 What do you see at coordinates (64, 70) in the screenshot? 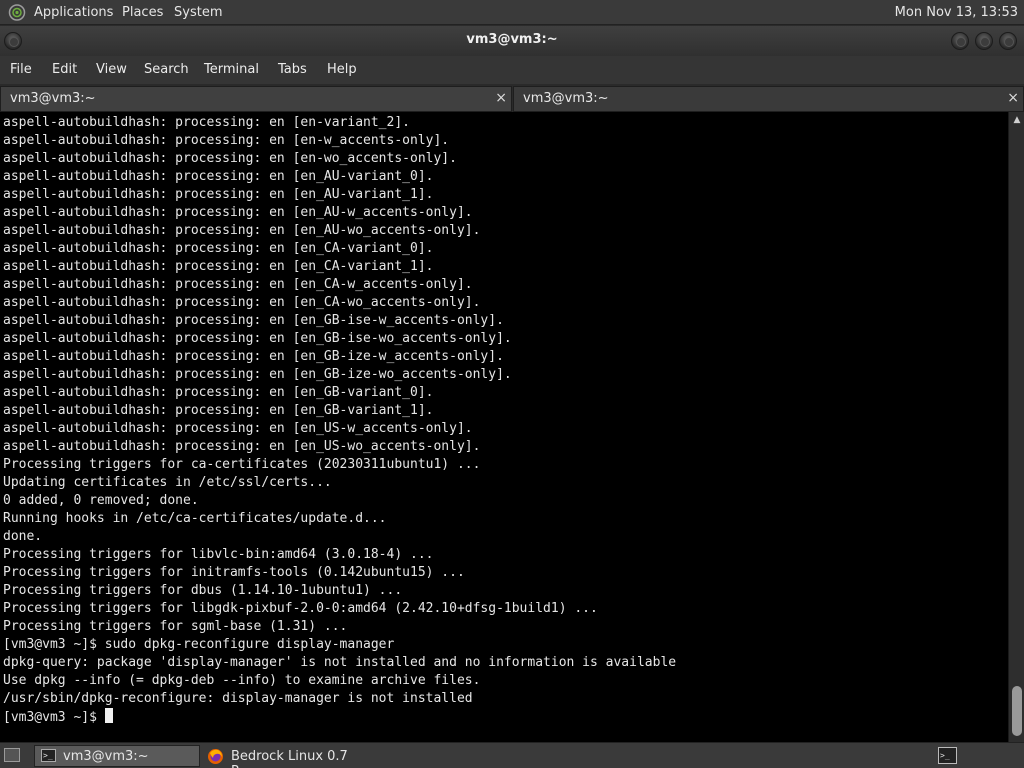
I see `menu-edit: Edit` at bounding box center [64, 70].